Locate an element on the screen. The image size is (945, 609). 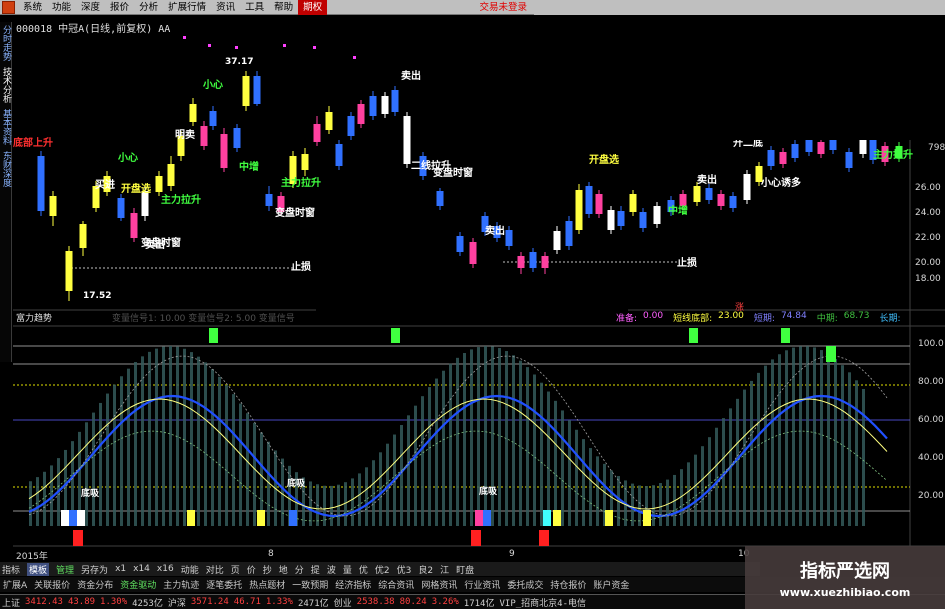
toolbar-button: 优2 is located at coordinates (382, 569).